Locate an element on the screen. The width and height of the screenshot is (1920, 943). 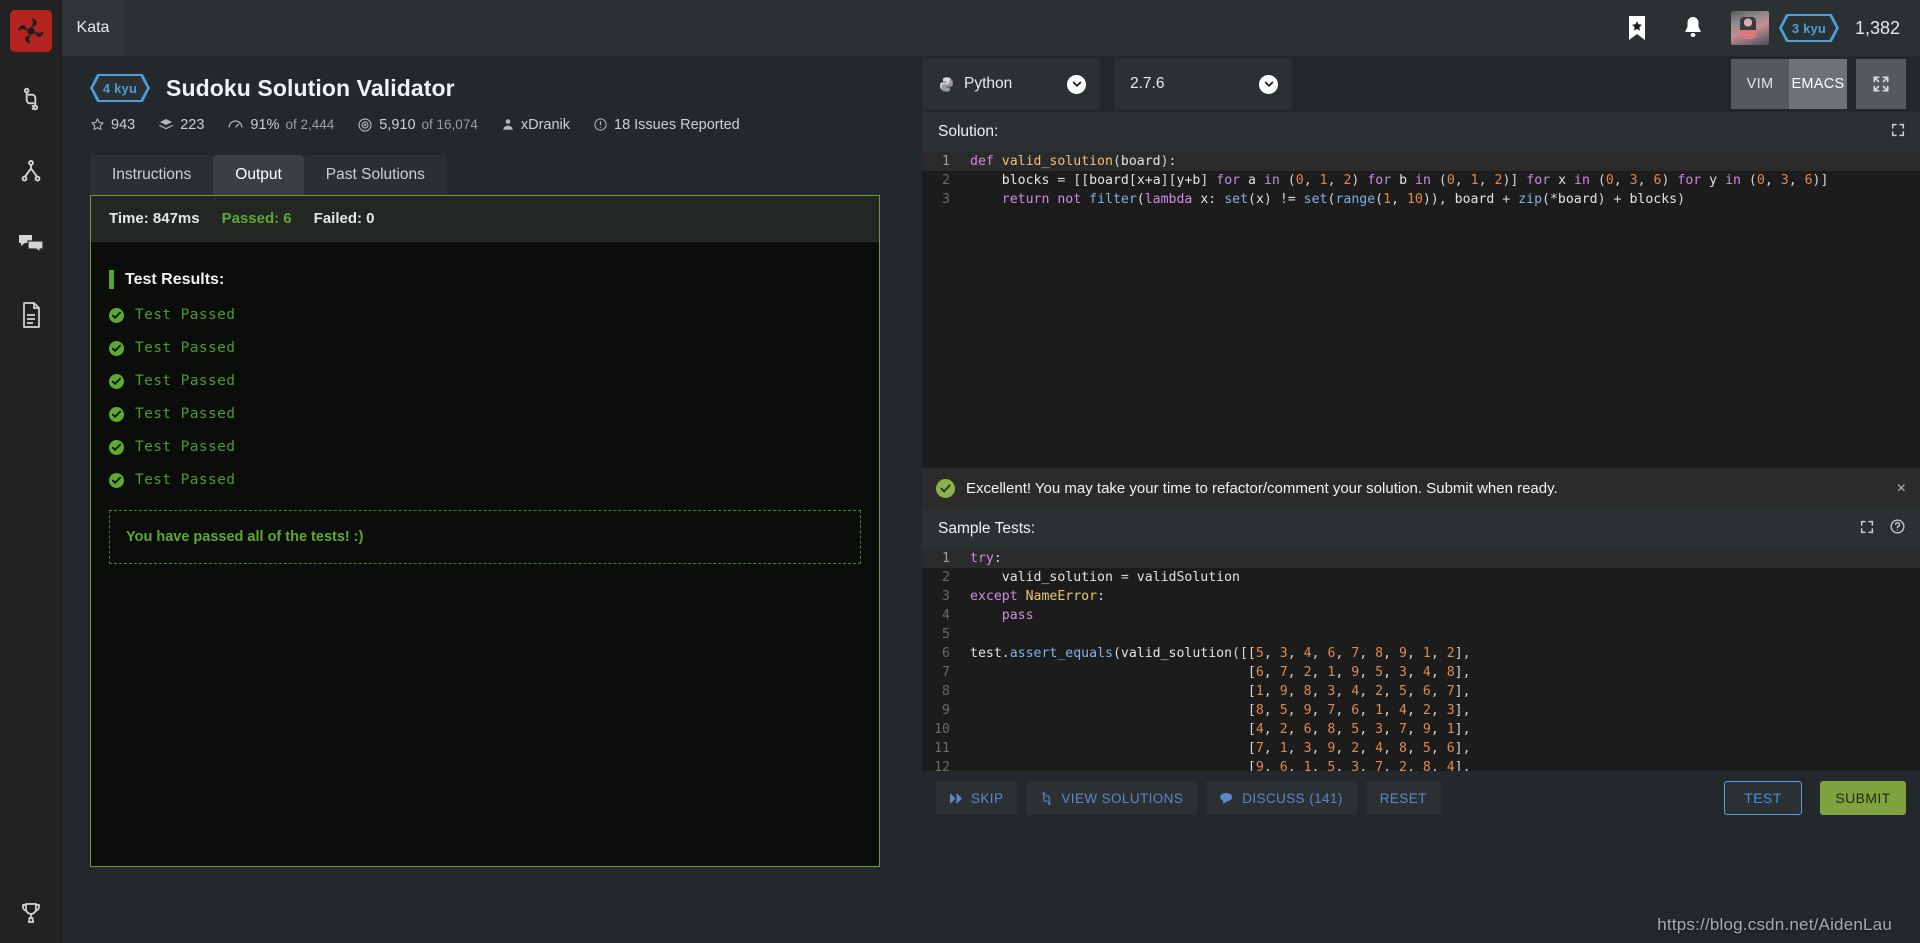
topbar-right: 3 kyu 1,382 is located at coordinates (1764, 28).